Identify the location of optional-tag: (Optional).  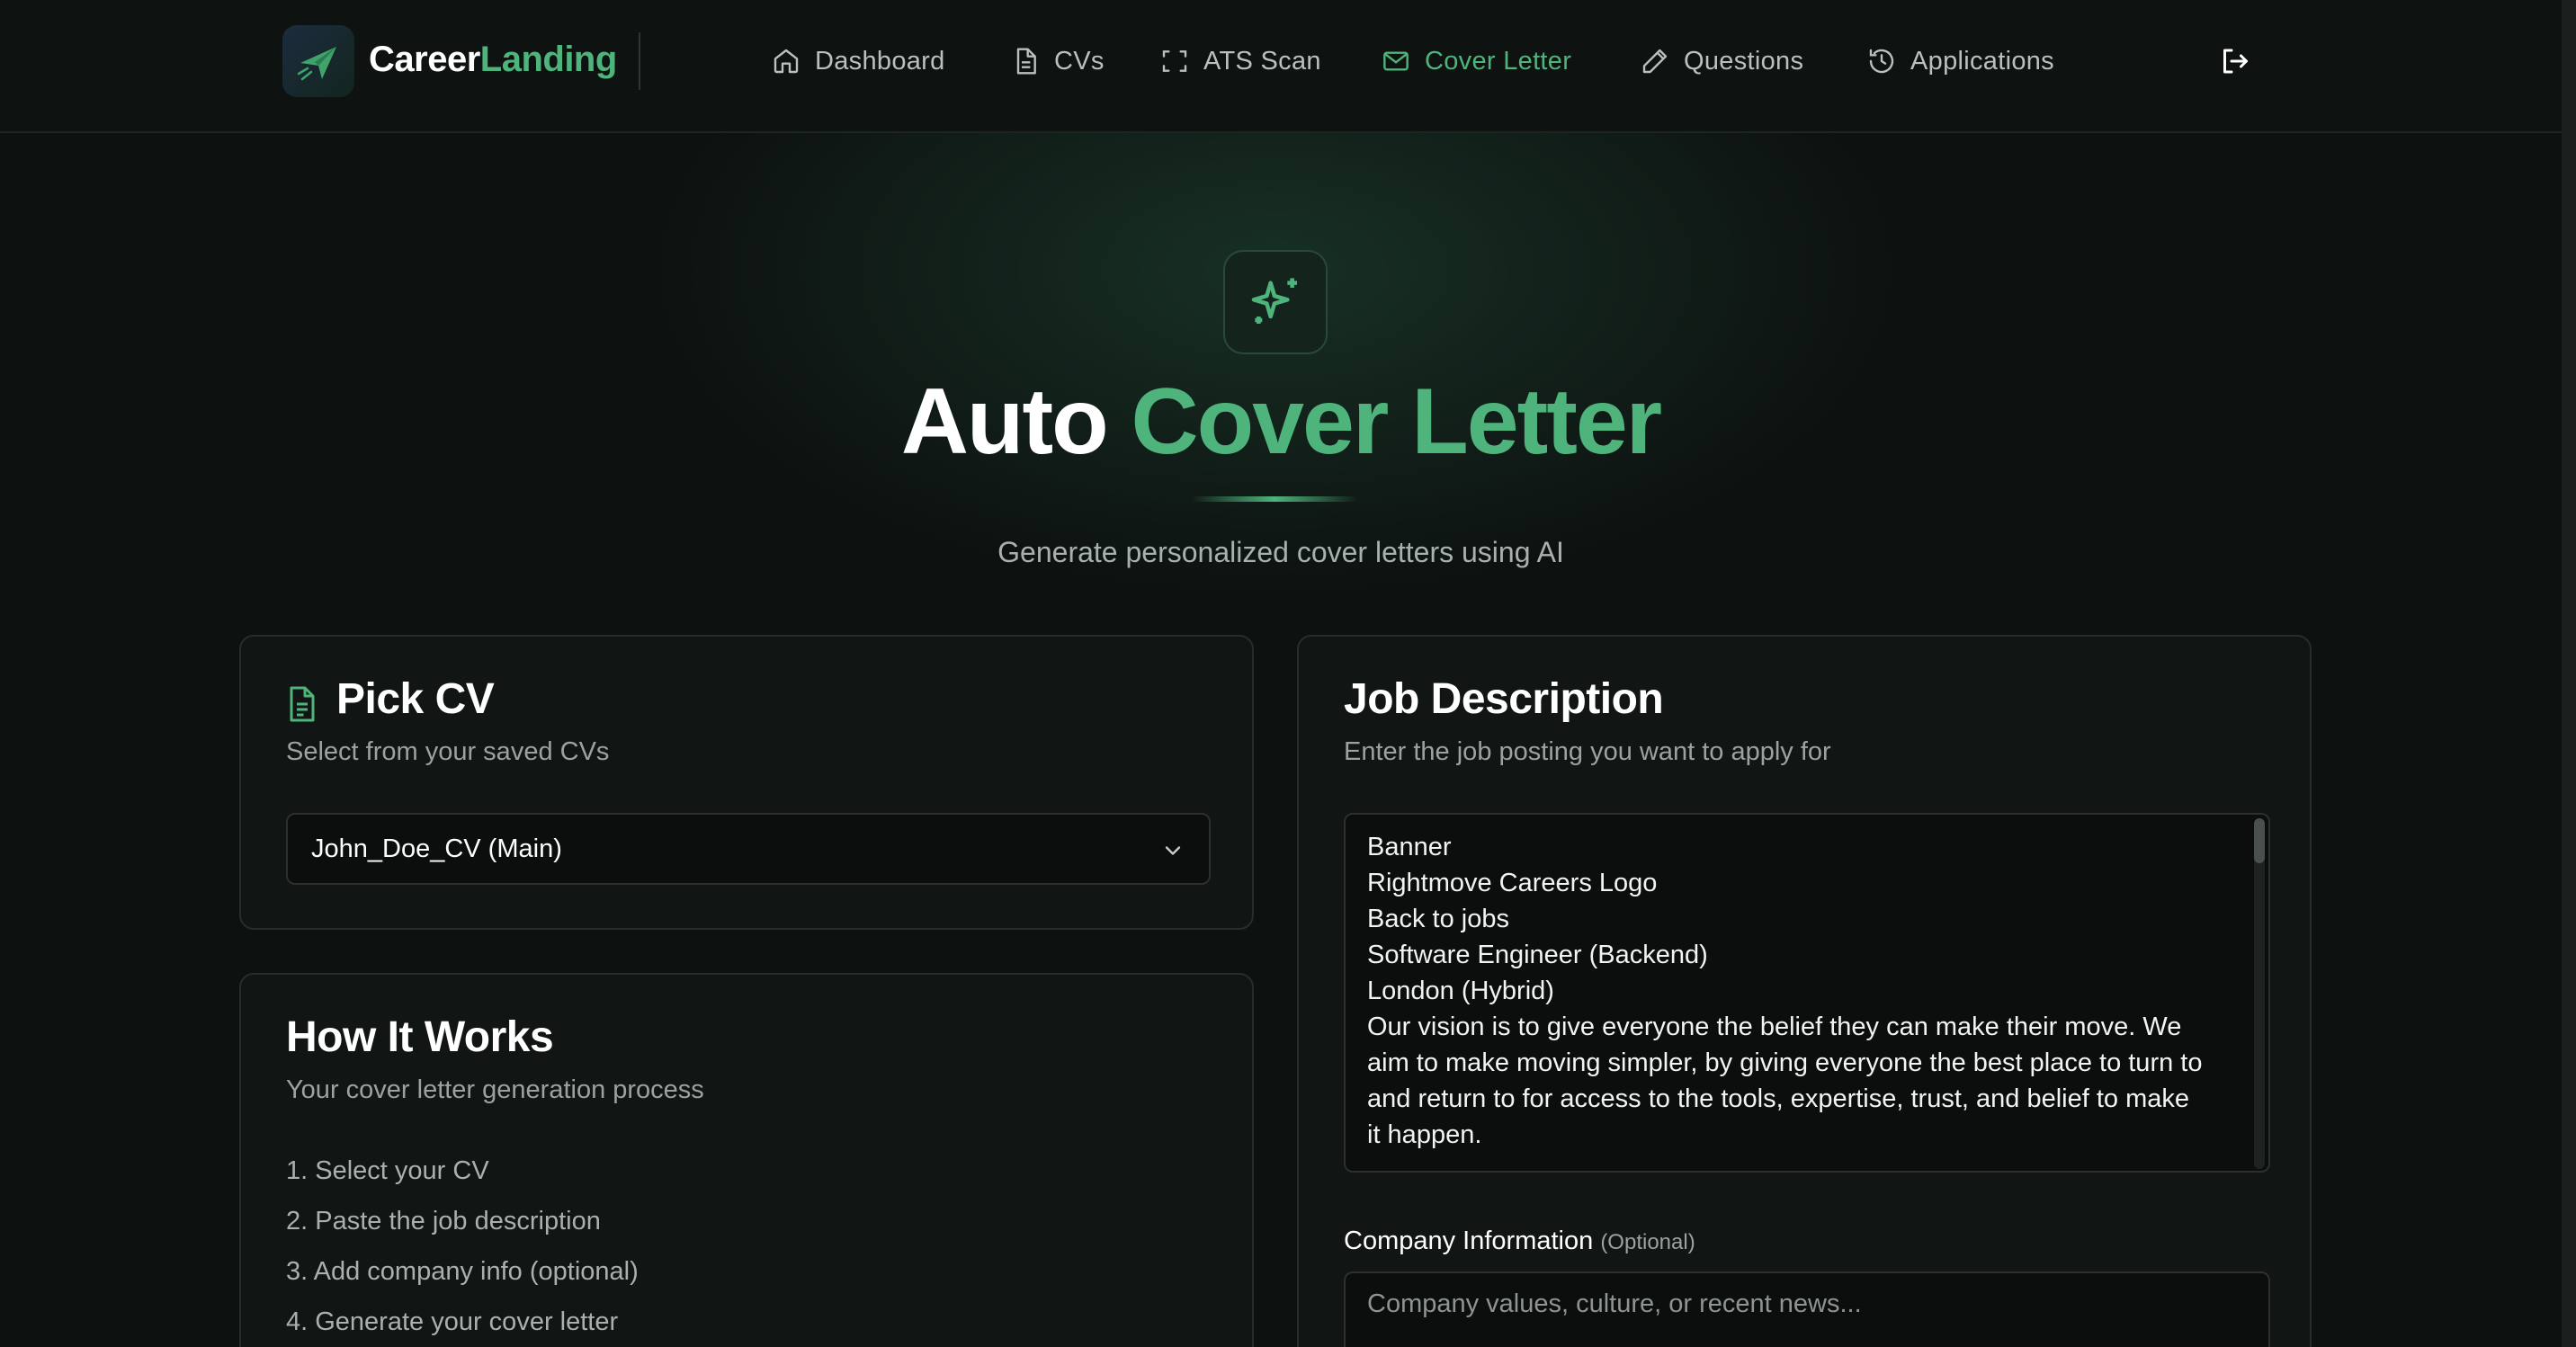
(1647, 1242).